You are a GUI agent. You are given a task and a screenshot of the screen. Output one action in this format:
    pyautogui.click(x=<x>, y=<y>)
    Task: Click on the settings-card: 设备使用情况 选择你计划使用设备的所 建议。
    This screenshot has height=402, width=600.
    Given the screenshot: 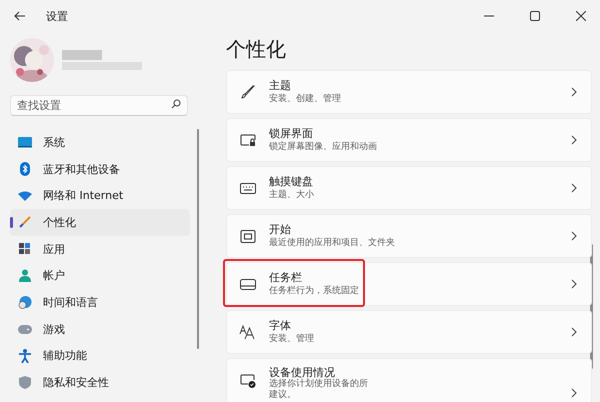 What is the action you would take?
    pyautogui.click(x=409, y=380)
    